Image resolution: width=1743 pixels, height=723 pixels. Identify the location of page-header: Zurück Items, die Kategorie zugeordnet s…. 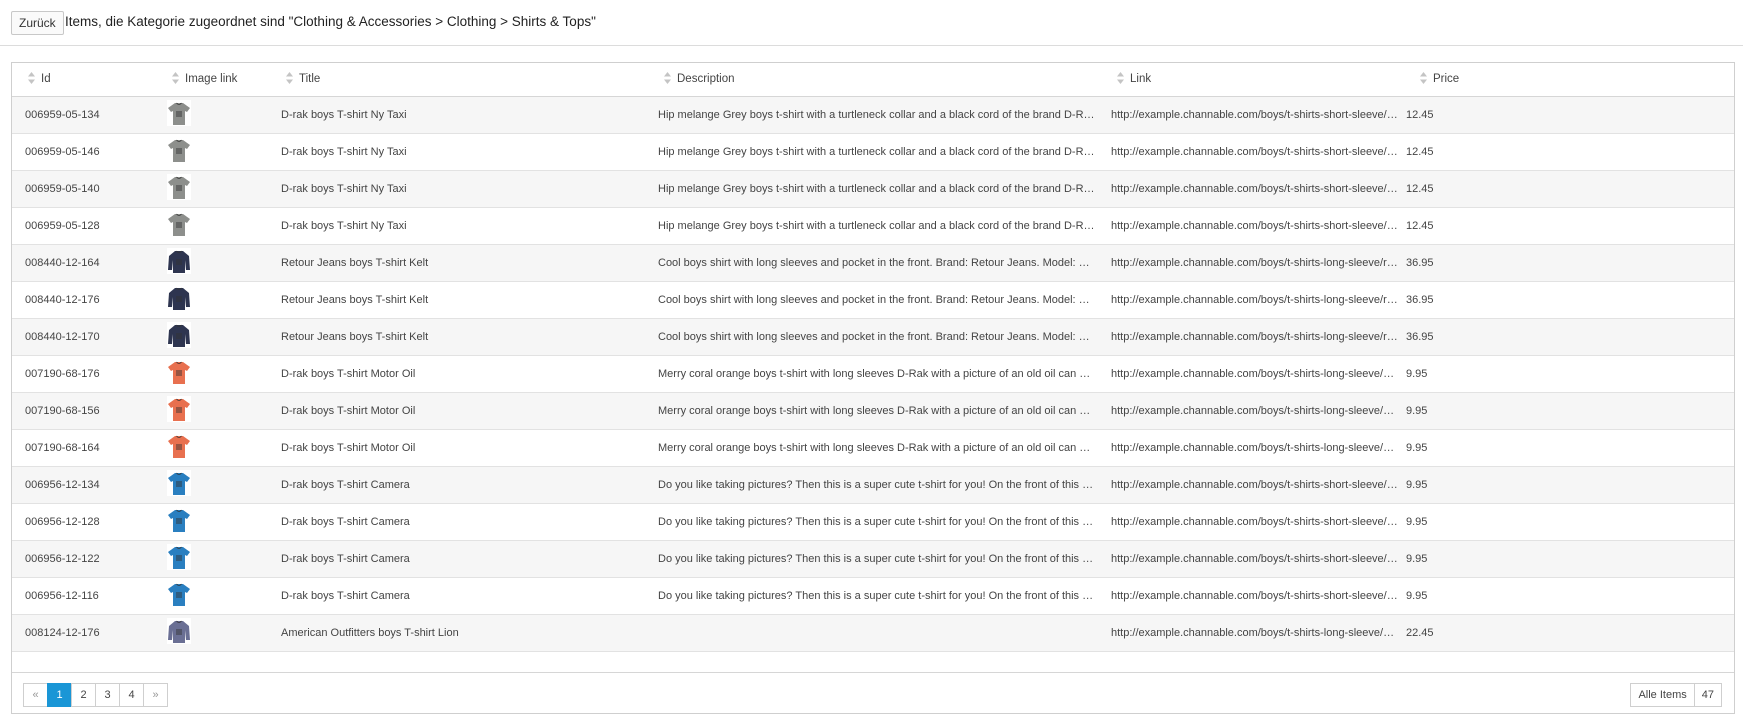
(871, 23).